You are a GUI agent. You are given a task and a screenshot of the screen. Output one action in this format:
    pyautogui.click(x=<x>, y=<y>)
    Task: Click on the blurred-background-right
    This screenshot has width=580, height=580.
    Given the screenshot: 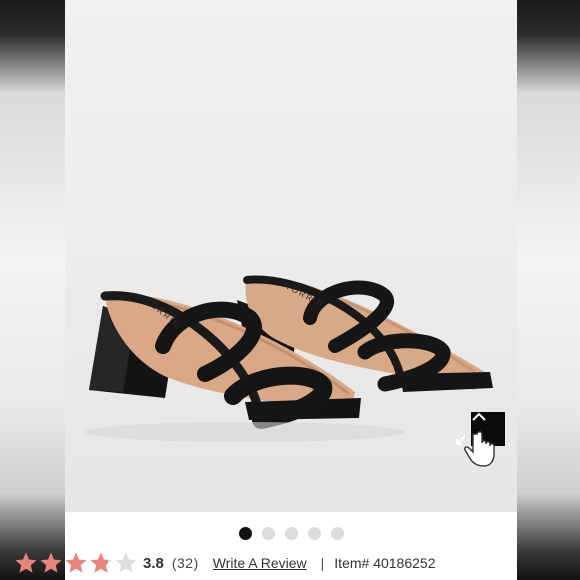 What is the action you would take?
    pyautogui.click(x=547, y=290)
    